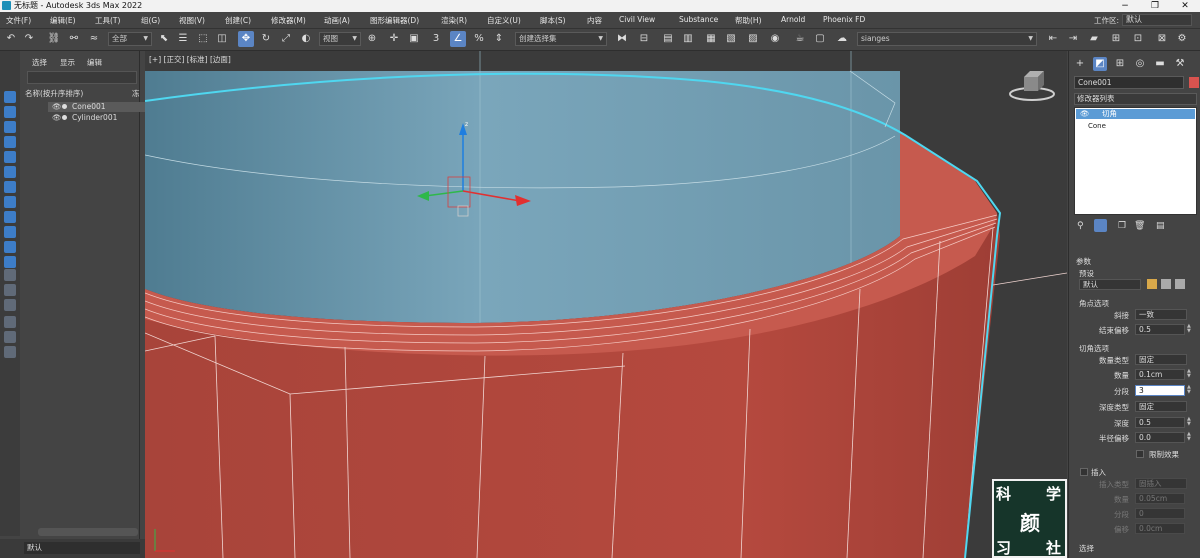 This screenshot has width=1200, height=558. I want to click on viewport-label: [+] [正交] [标准] [边面], so click(190, 59).